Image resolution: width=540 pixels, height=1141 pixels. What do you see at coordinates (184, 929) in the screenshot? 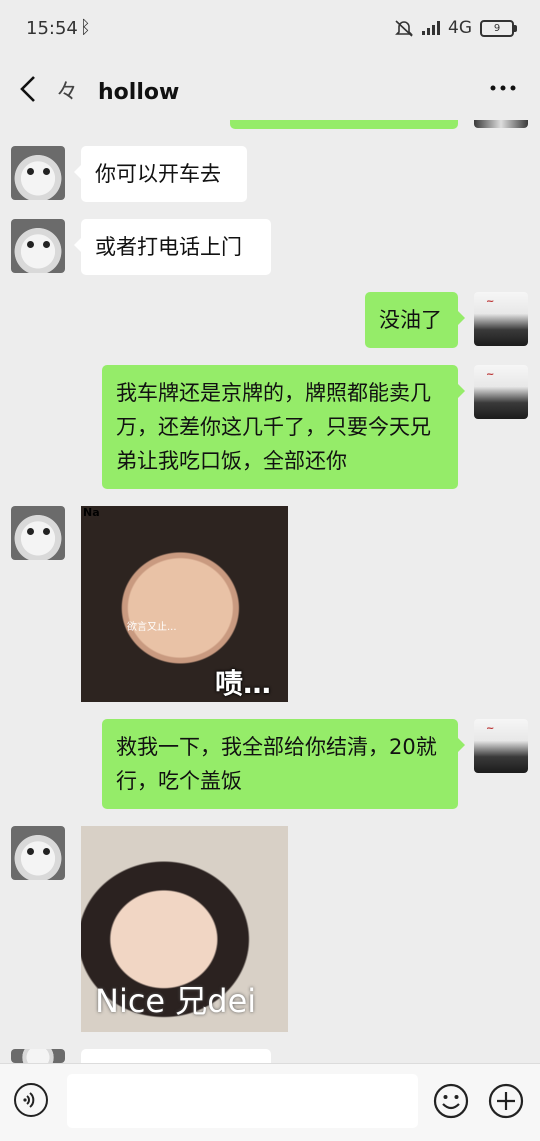
I see `sticker-image: Nice 兄dei` at bounding box center [184, 929].